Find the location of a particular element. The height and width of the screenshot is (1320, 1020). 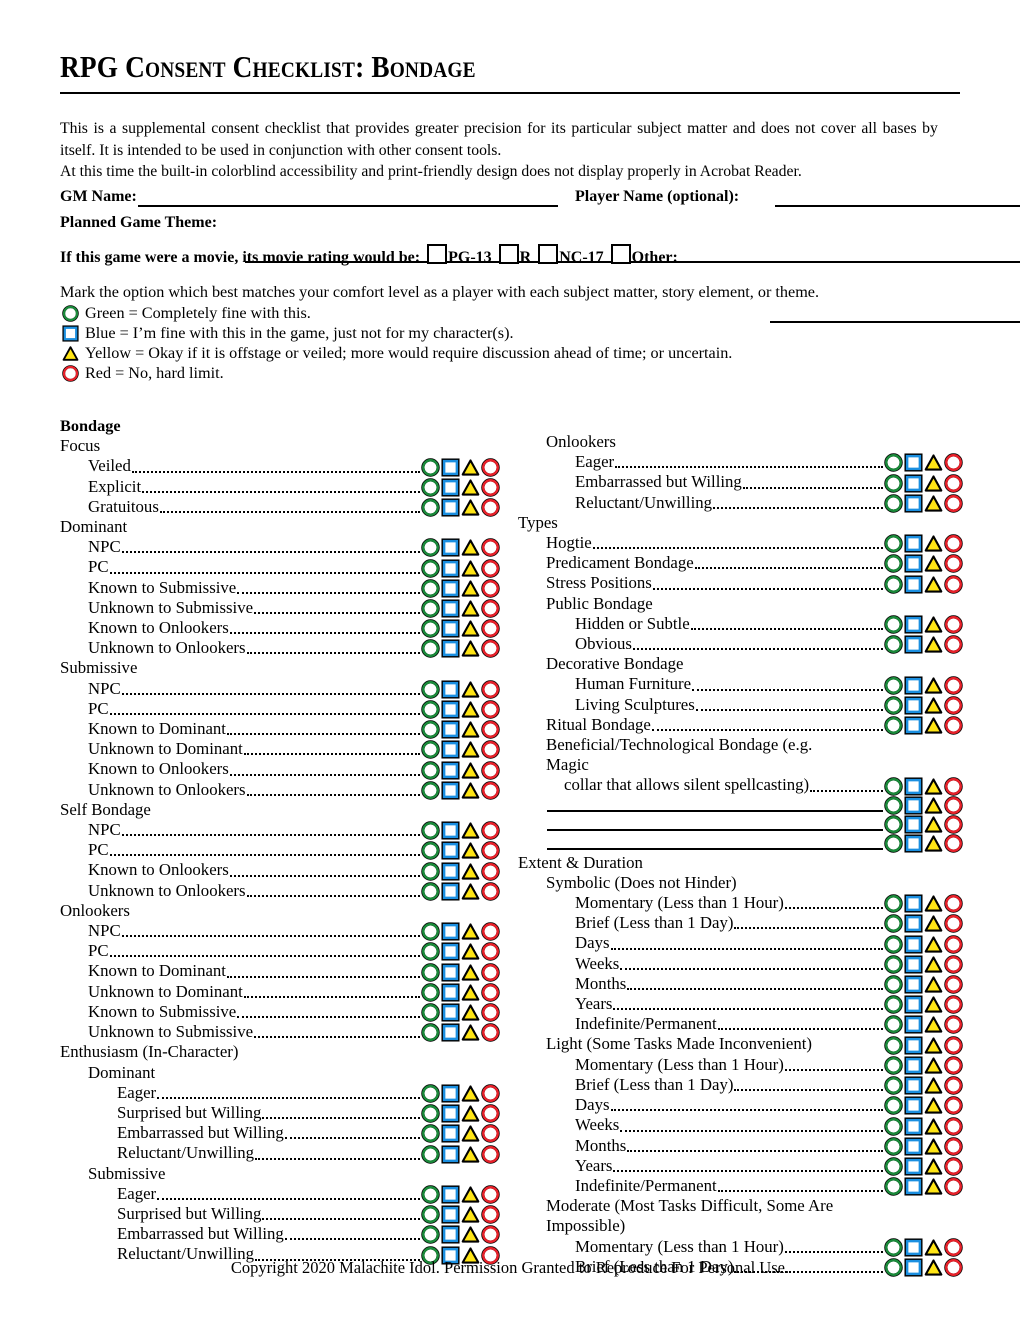

checklist-write-in-row is located at coordinates (740, 824).